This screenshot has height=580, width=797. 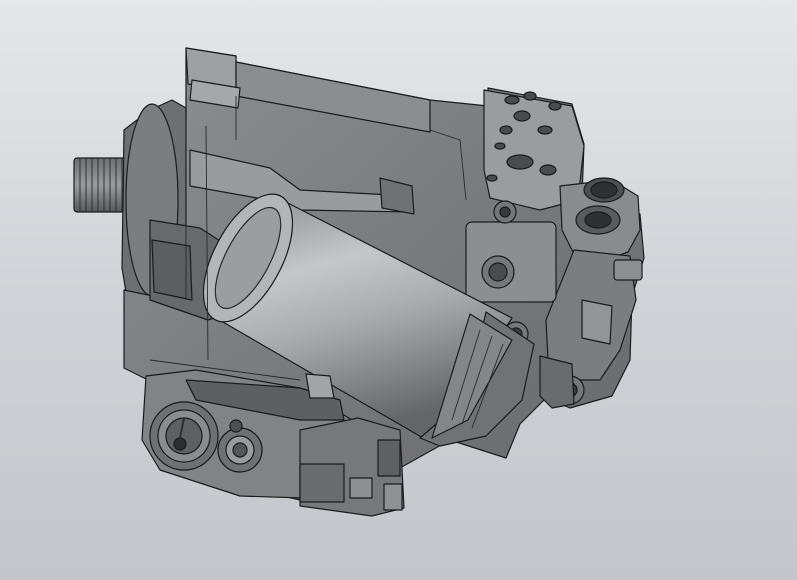 I want to click on bottom-bracket, so click(x=352, y=467).